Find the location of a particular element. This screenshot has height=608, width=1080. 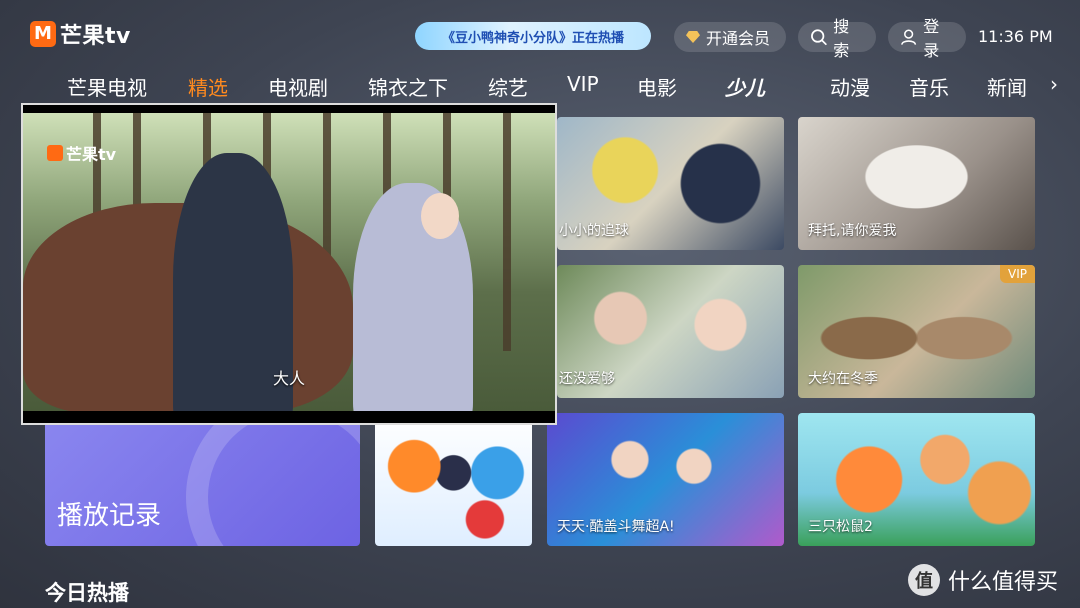

promo-banner-text: 《豆小鸭神奇小分队》正在热播 is located at coordinates (532, 38).